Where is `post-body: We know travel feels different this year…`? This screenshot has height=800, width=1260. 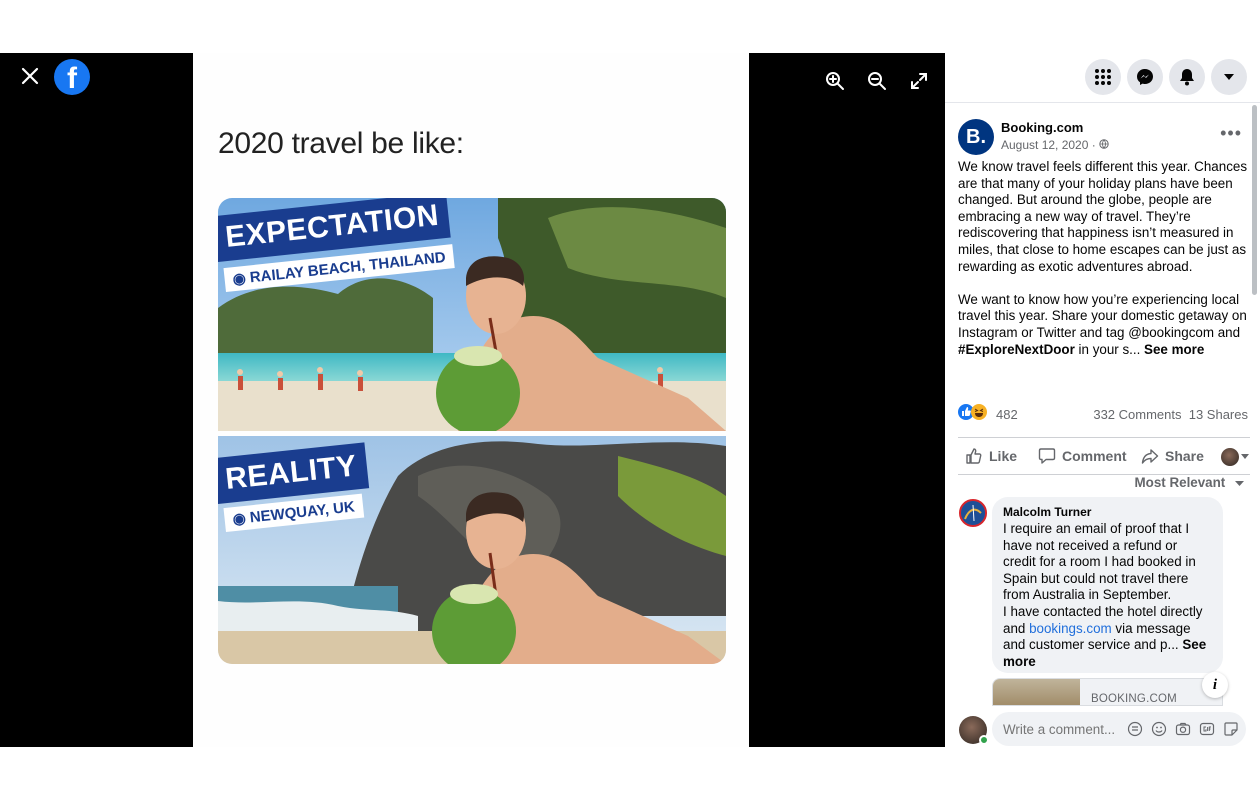 post-body: We know travel feels different this year… is located at coordinates (1103, 267).